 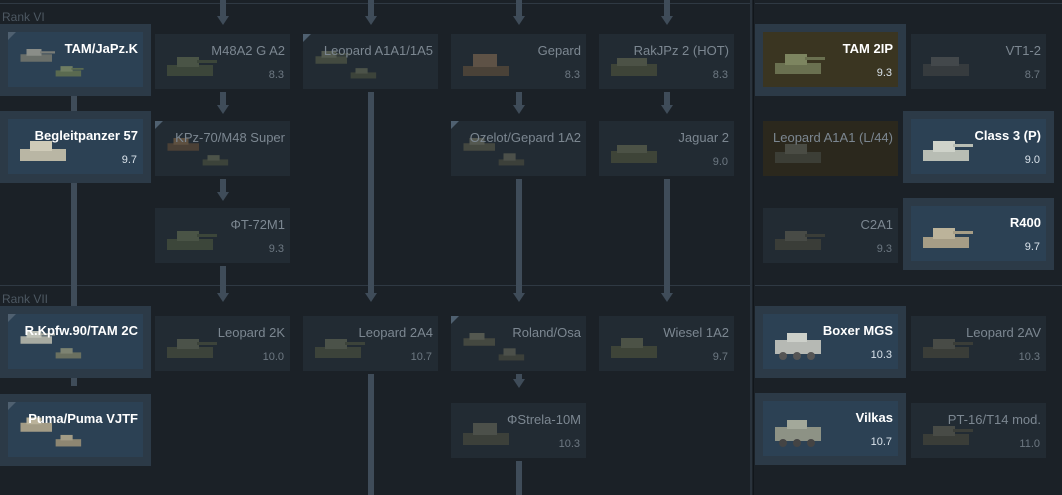 What do you see at coordinates (908, 285) in the screenshot?
I see `rank-divider-premium` at bounding box center [908, 285].